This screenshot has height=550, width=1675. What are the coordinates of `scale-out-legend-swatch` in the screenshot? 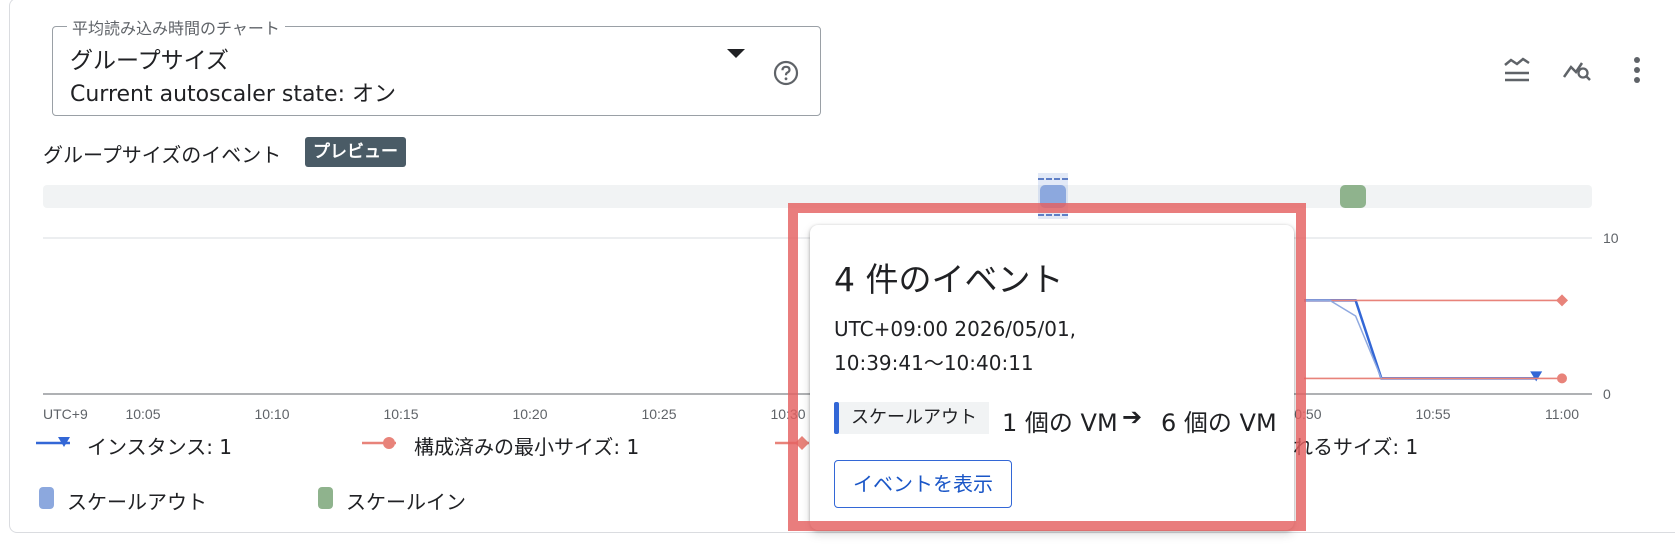 It's located at (46, 498).